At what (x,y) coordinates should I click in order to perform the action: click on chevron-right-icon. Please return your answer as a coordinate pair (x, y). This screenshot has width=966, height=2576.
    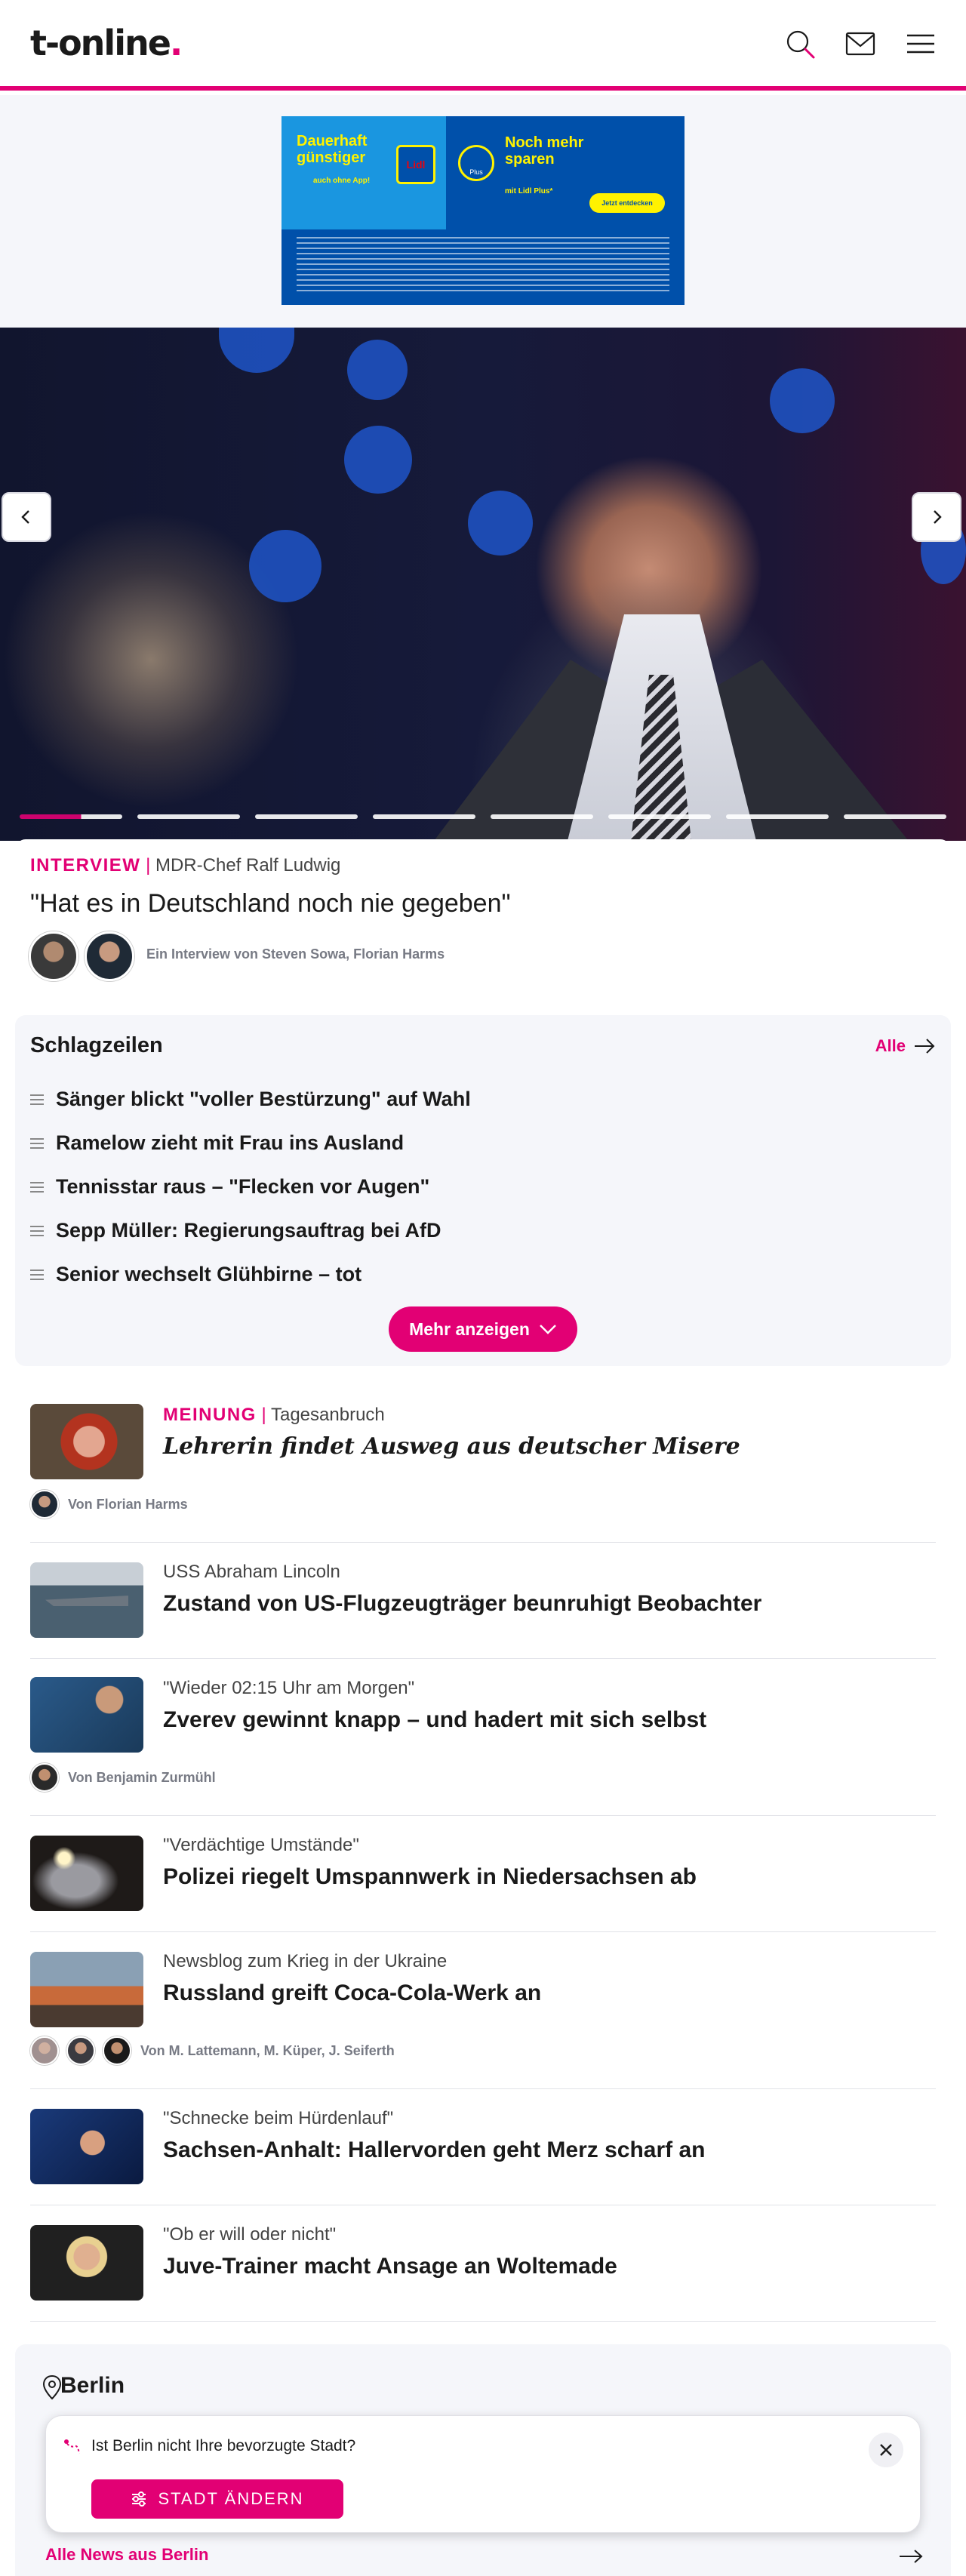
    Looking at the image, I should click on (938, 517).